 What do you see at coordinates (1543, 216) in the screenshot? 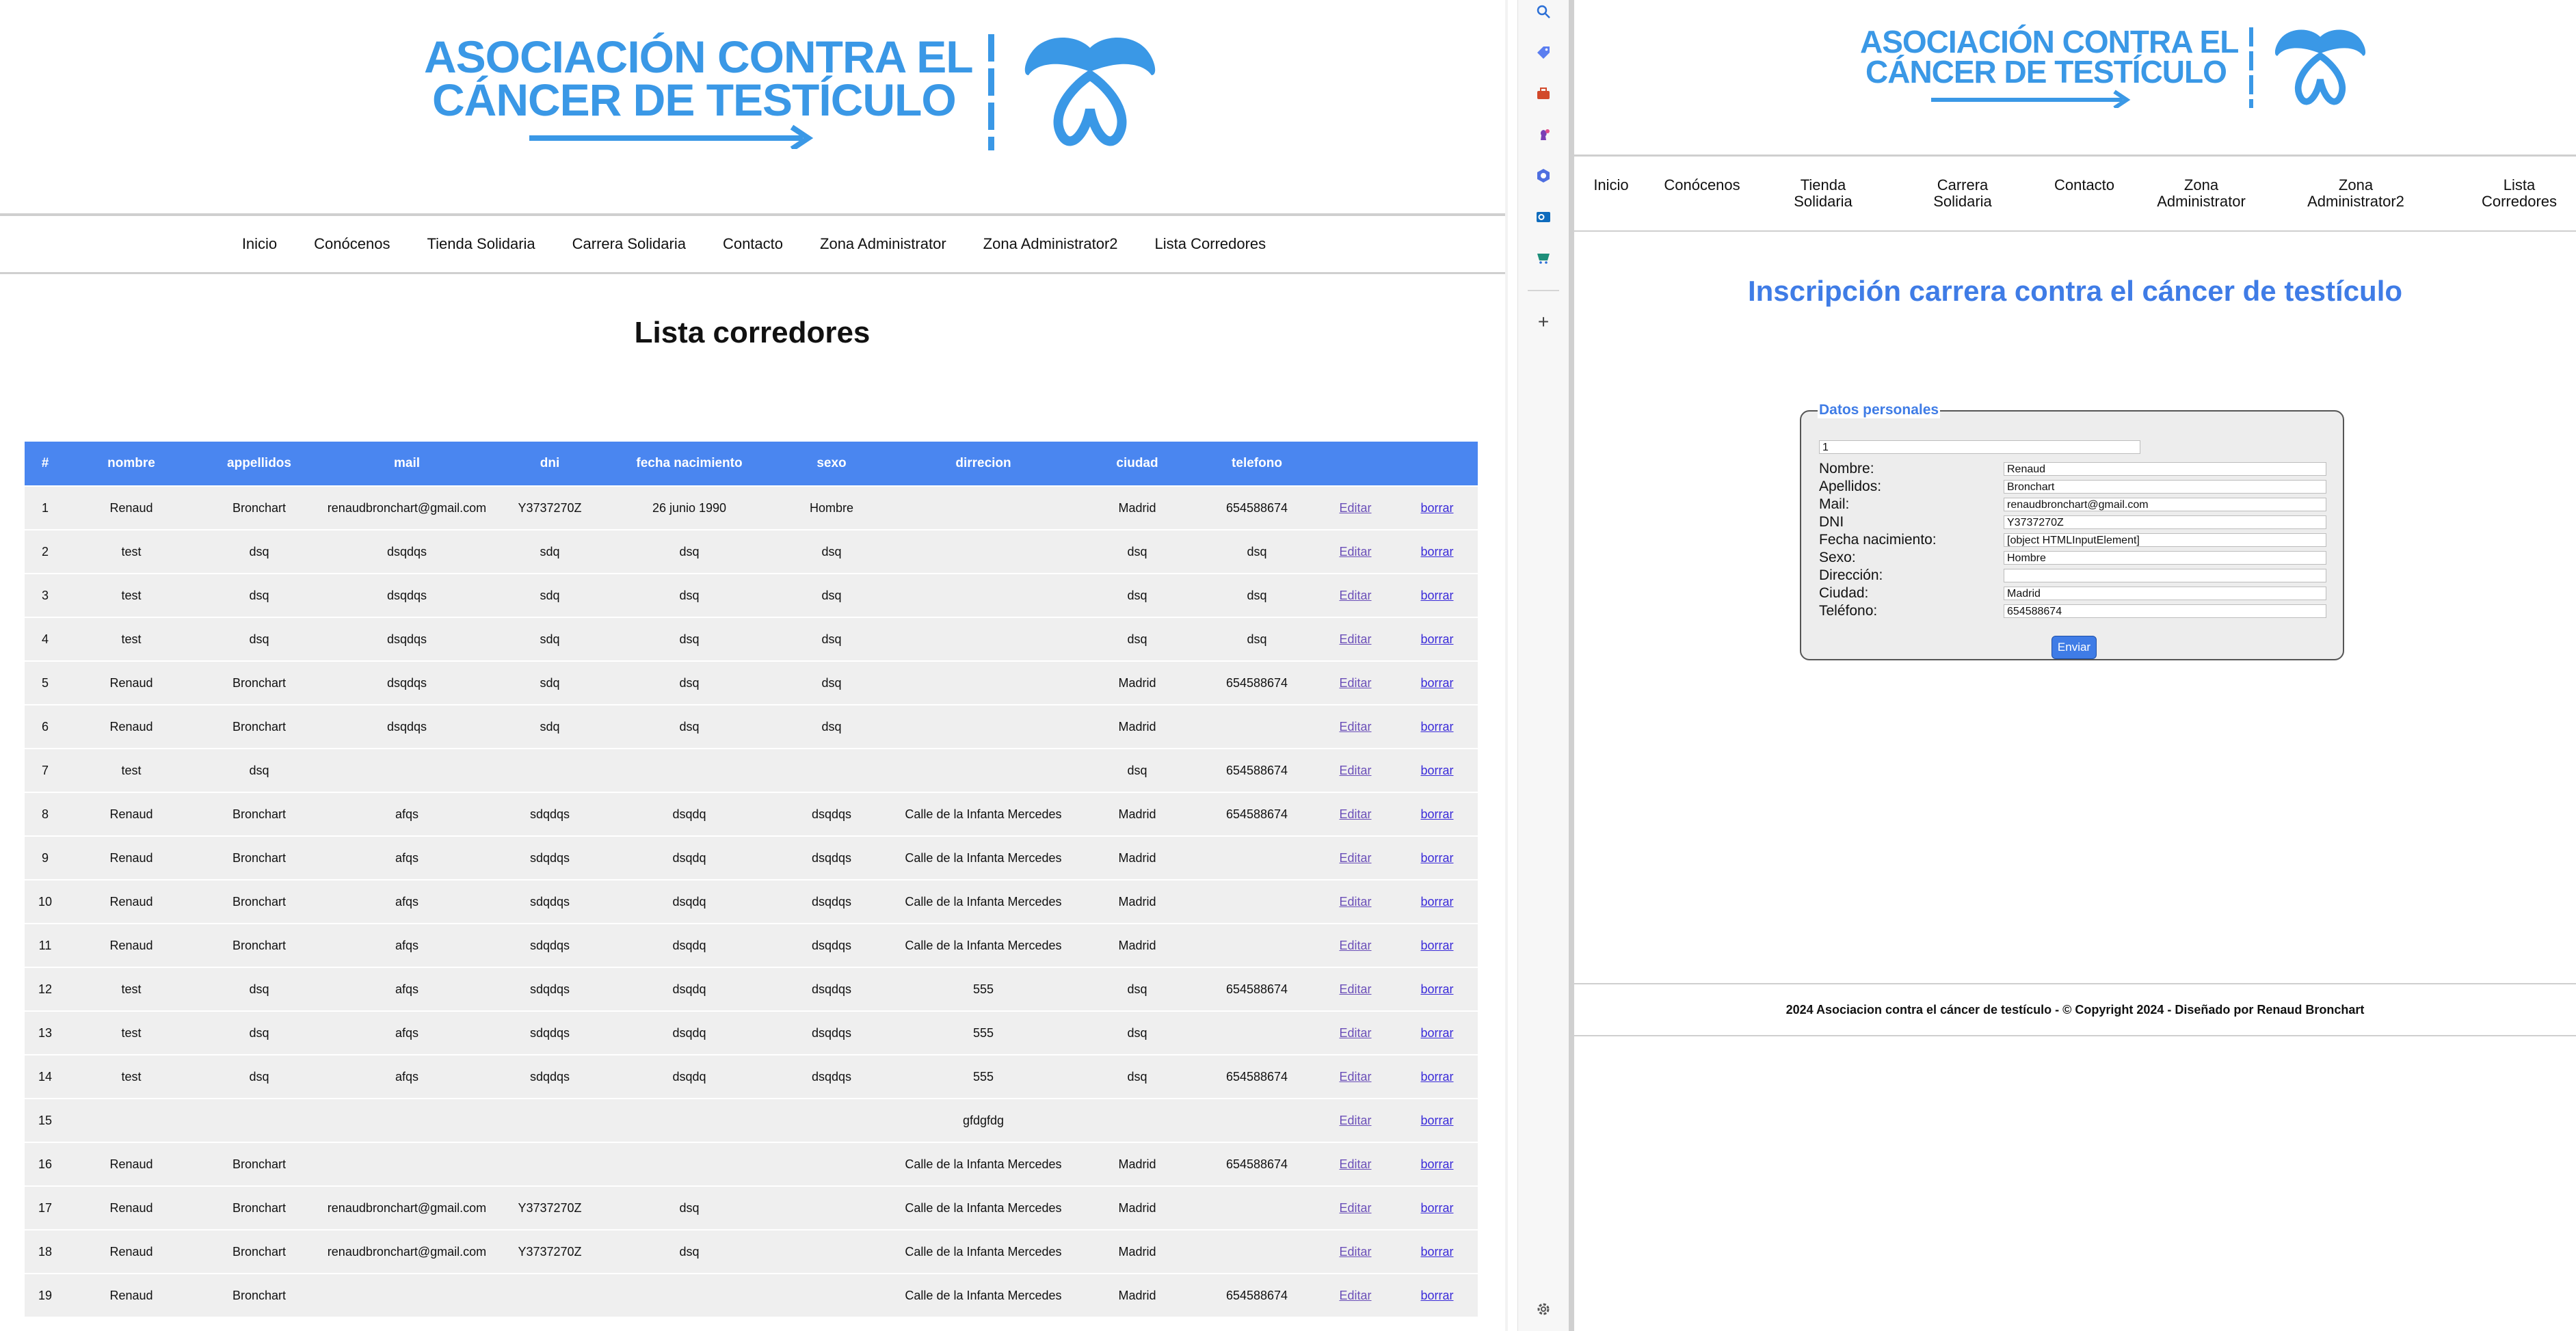
I see `outlook-icon` at bounding box center [1543, 216].